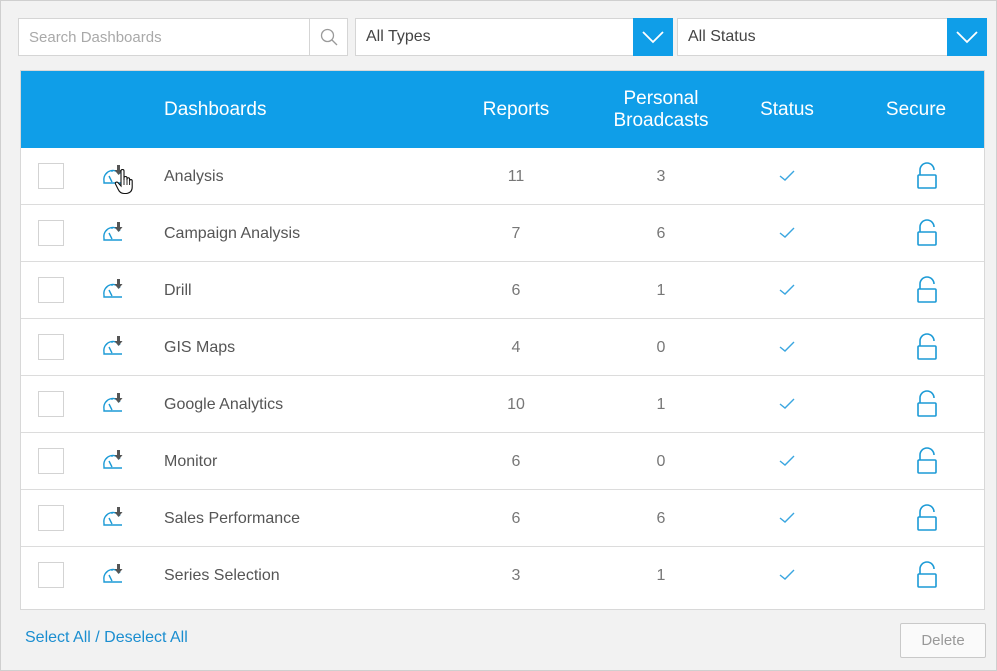 The height and width of the screenshot is (671, 997). I want to click on dashboard-name: Campaign Analysis, so click(232, 233).